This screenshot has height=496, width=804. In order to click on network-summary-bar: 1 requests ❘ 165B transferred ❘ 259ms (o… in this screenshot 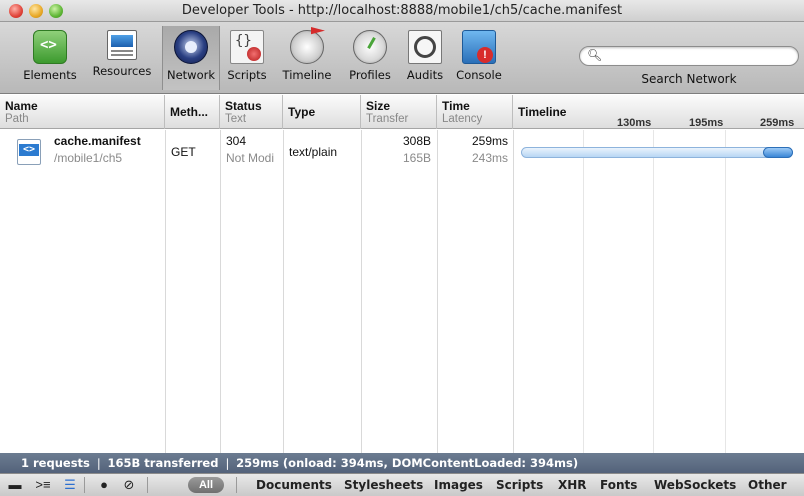, I will do `click(402, 463)`.